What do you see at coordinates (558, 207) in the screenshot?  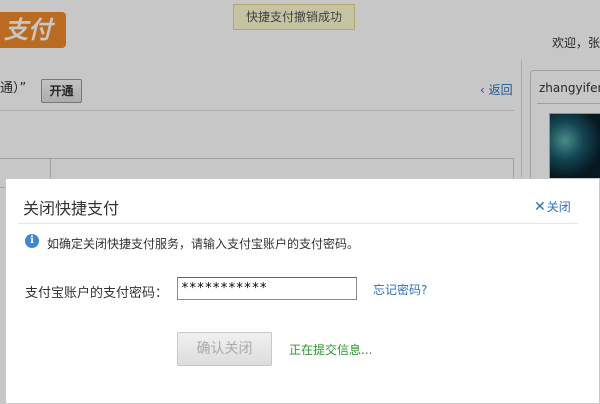 I see `dialog-close-label: 关闭` at bounding box center [558, 207].